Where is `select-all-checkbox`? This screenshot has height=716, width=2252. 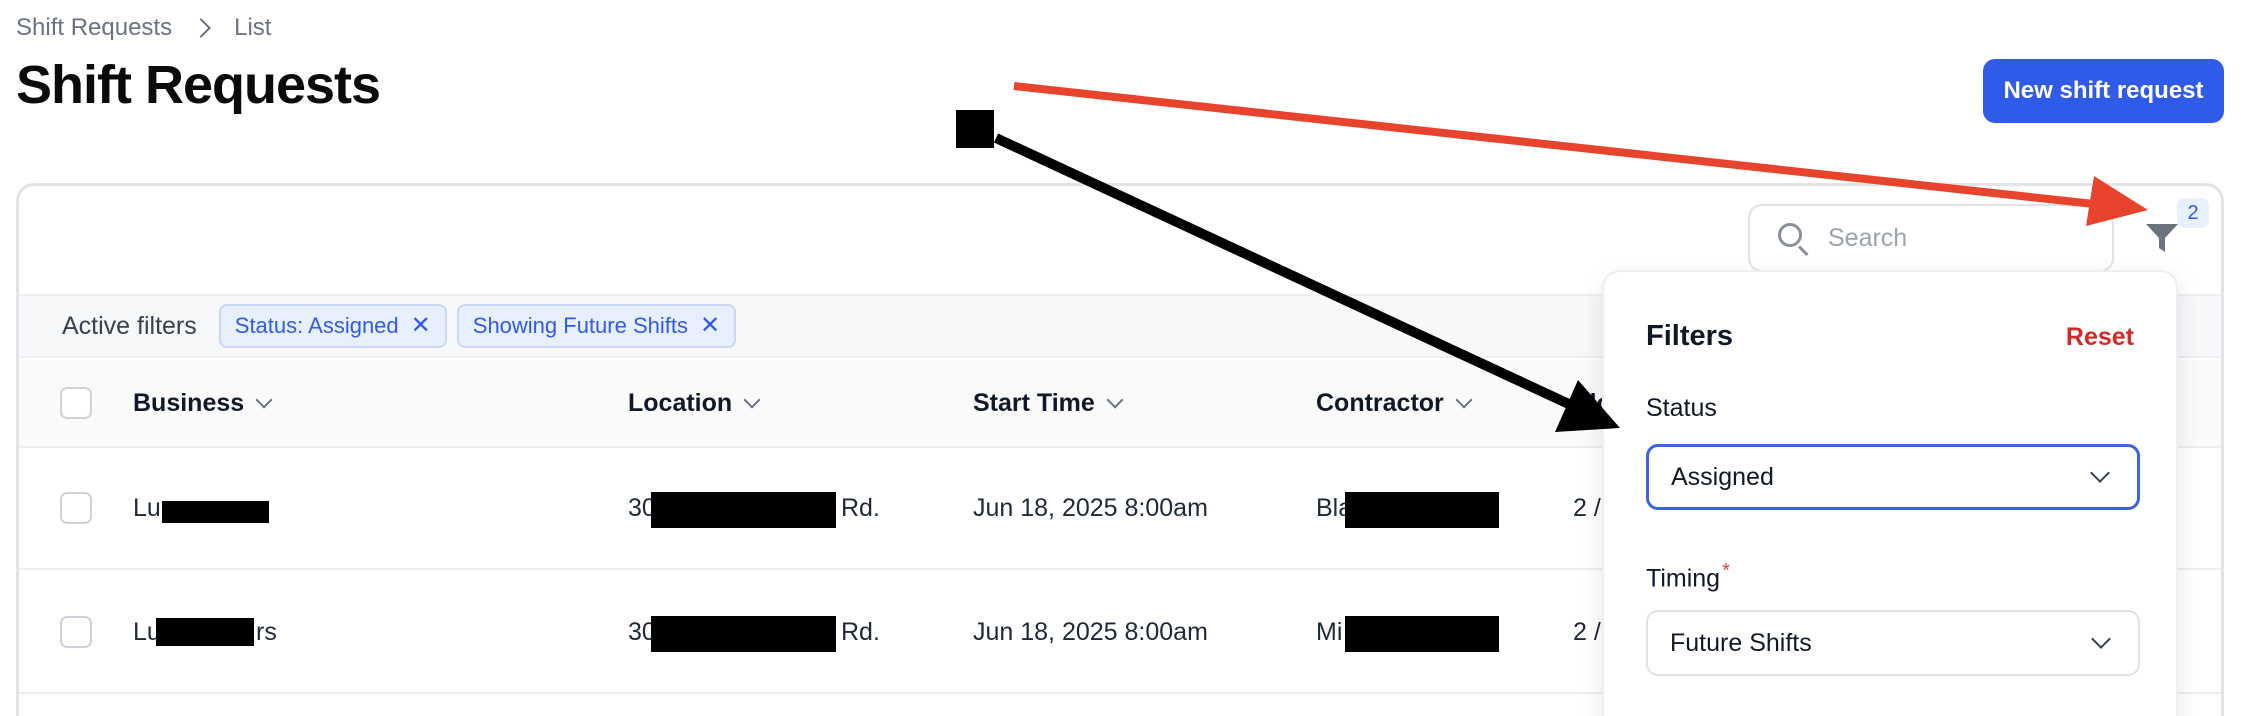 select-all-checkbox is located at coordinates (76, 403).